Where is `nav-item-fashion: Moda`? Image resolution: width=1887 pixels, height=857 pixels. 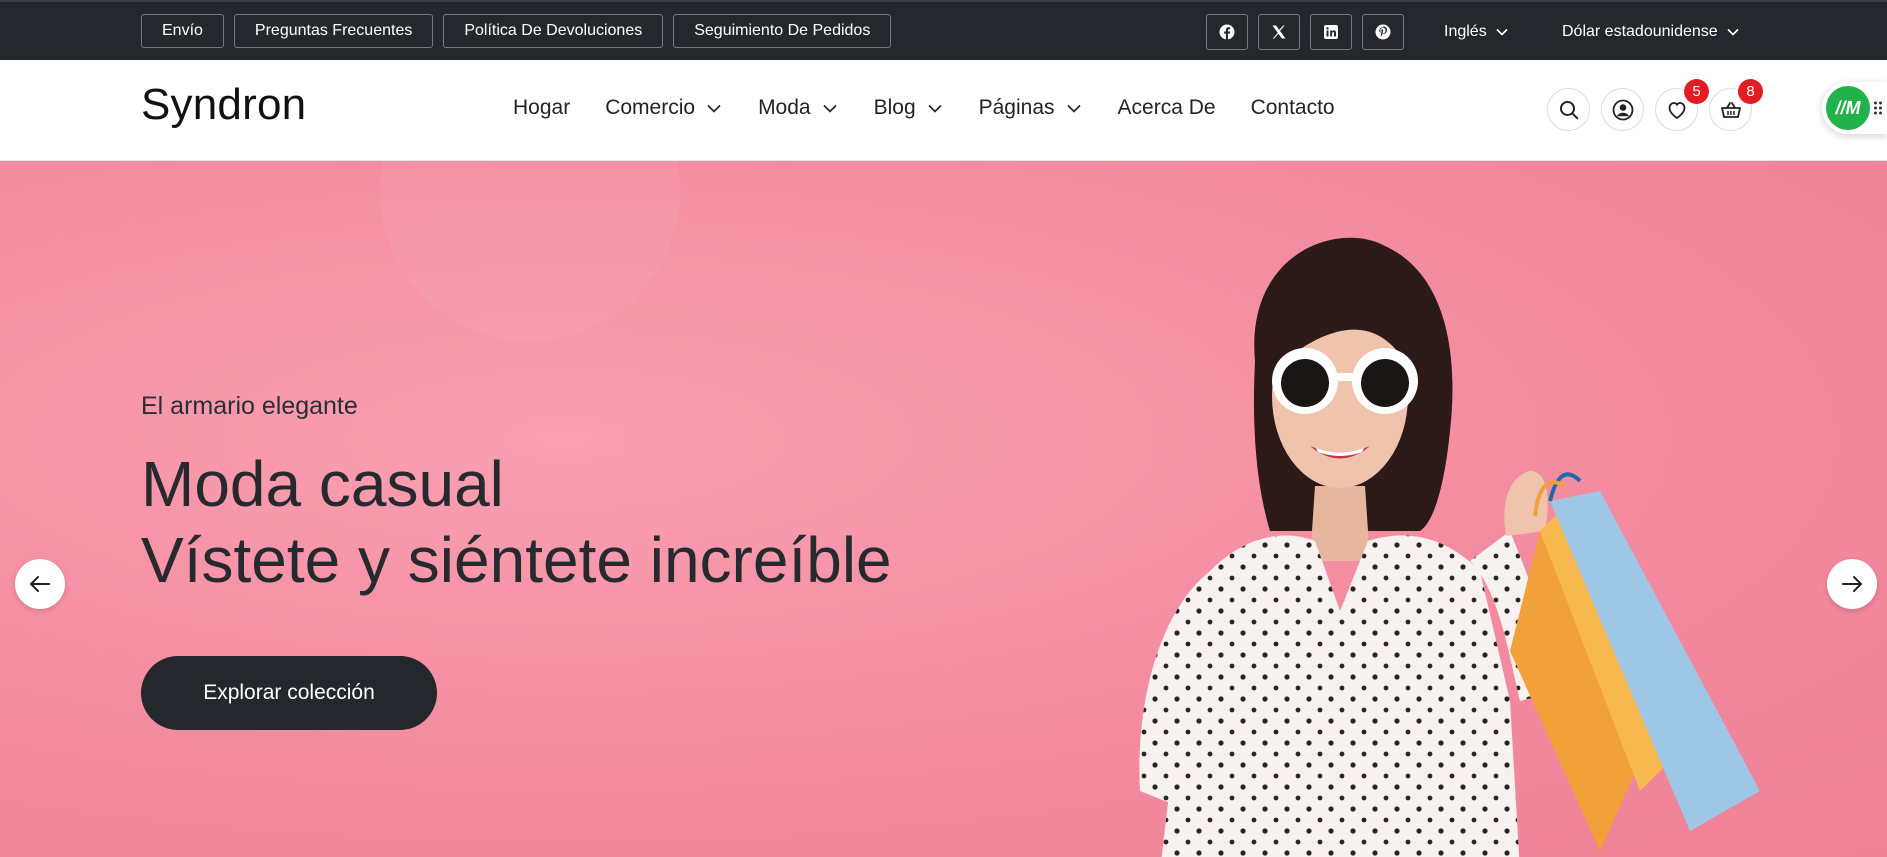 nav-item-fashion: Moda is located at coordinates (798, 108).